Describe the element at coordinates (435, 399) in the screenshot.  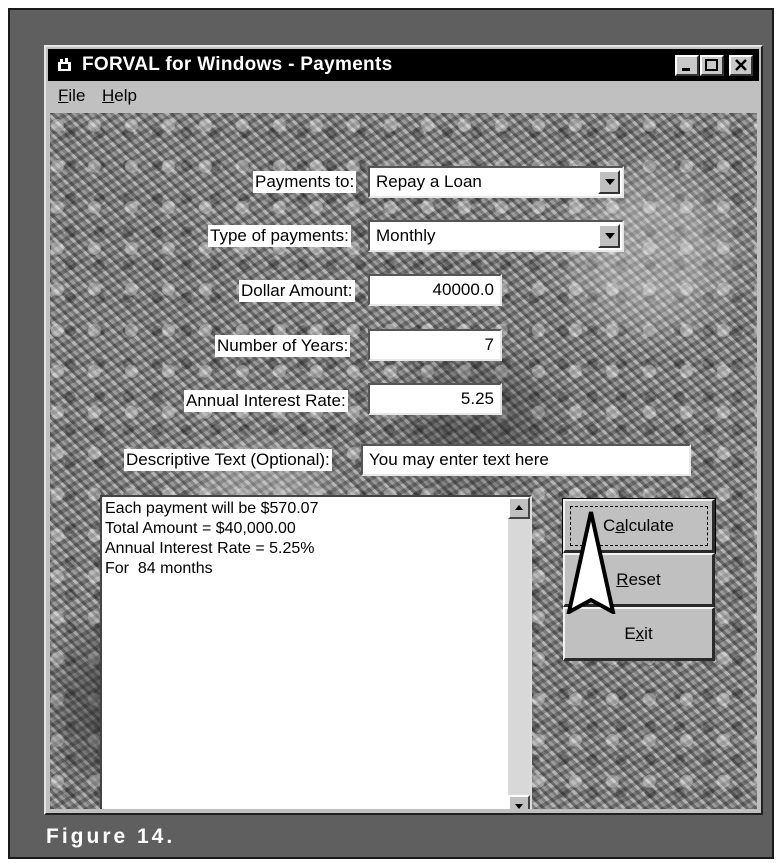
I see `annual-interest-rate-field: 5.25` at that location.